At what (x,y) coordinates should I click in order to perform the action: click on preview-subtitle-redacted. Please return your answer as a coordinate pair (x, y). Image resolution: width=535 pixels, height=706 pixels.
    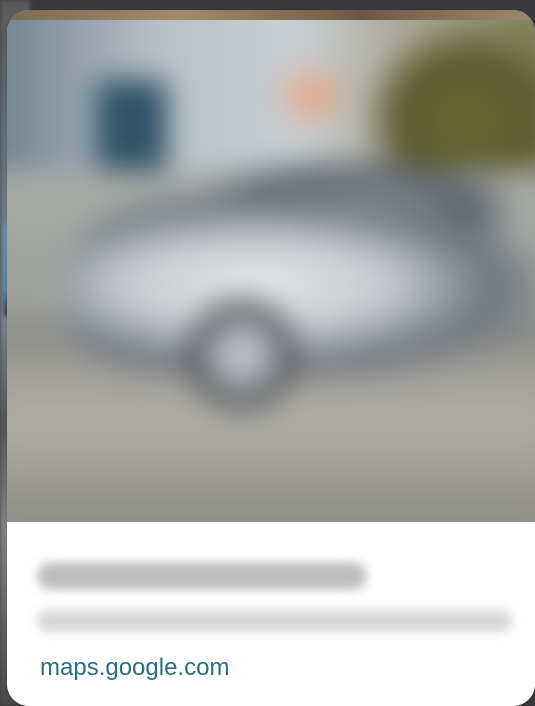
    Looking at the image, I should click on (274, 621).